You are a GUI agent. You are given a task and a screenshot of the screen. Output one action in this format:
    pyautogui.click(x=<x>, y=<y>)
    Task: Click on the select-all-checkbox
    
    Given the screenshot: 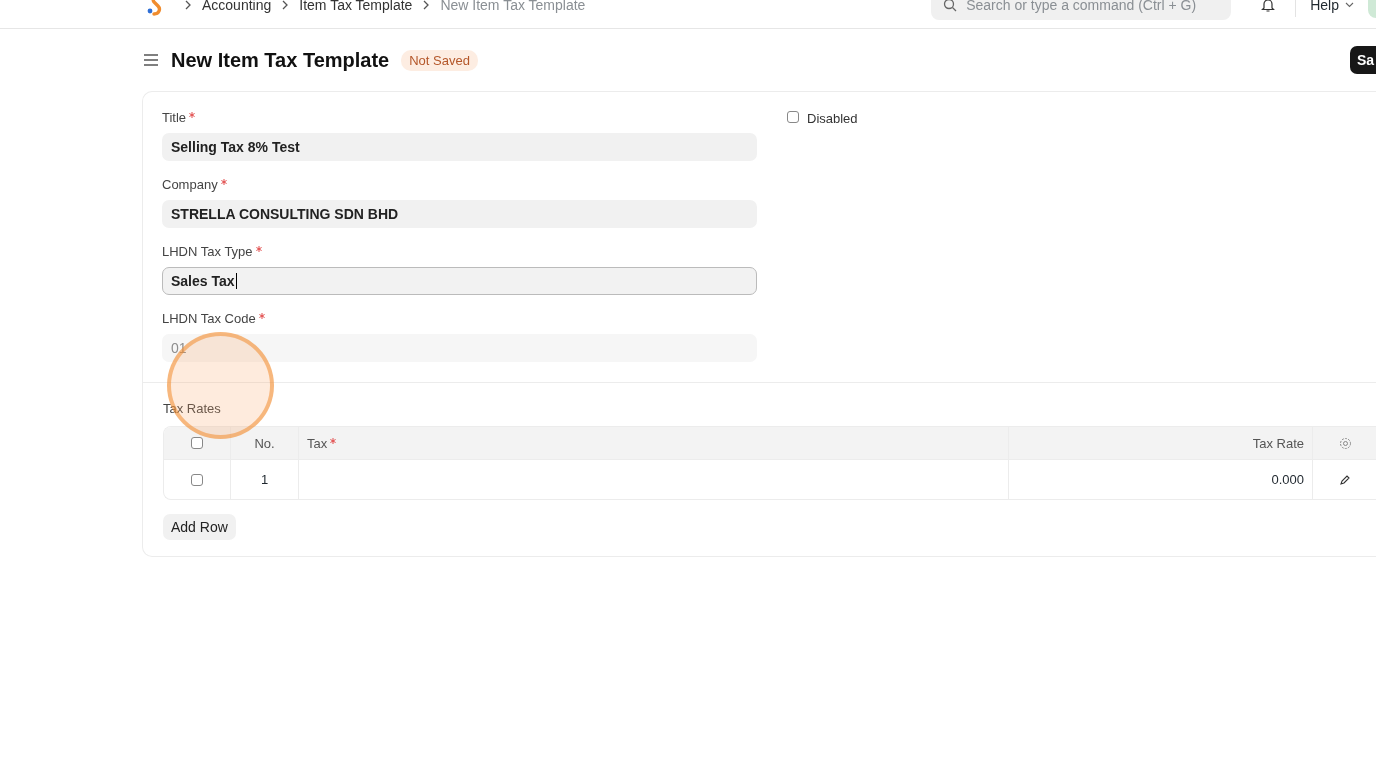 What is the action you would take?
    pyautogui.click(x=197, y=443)
    